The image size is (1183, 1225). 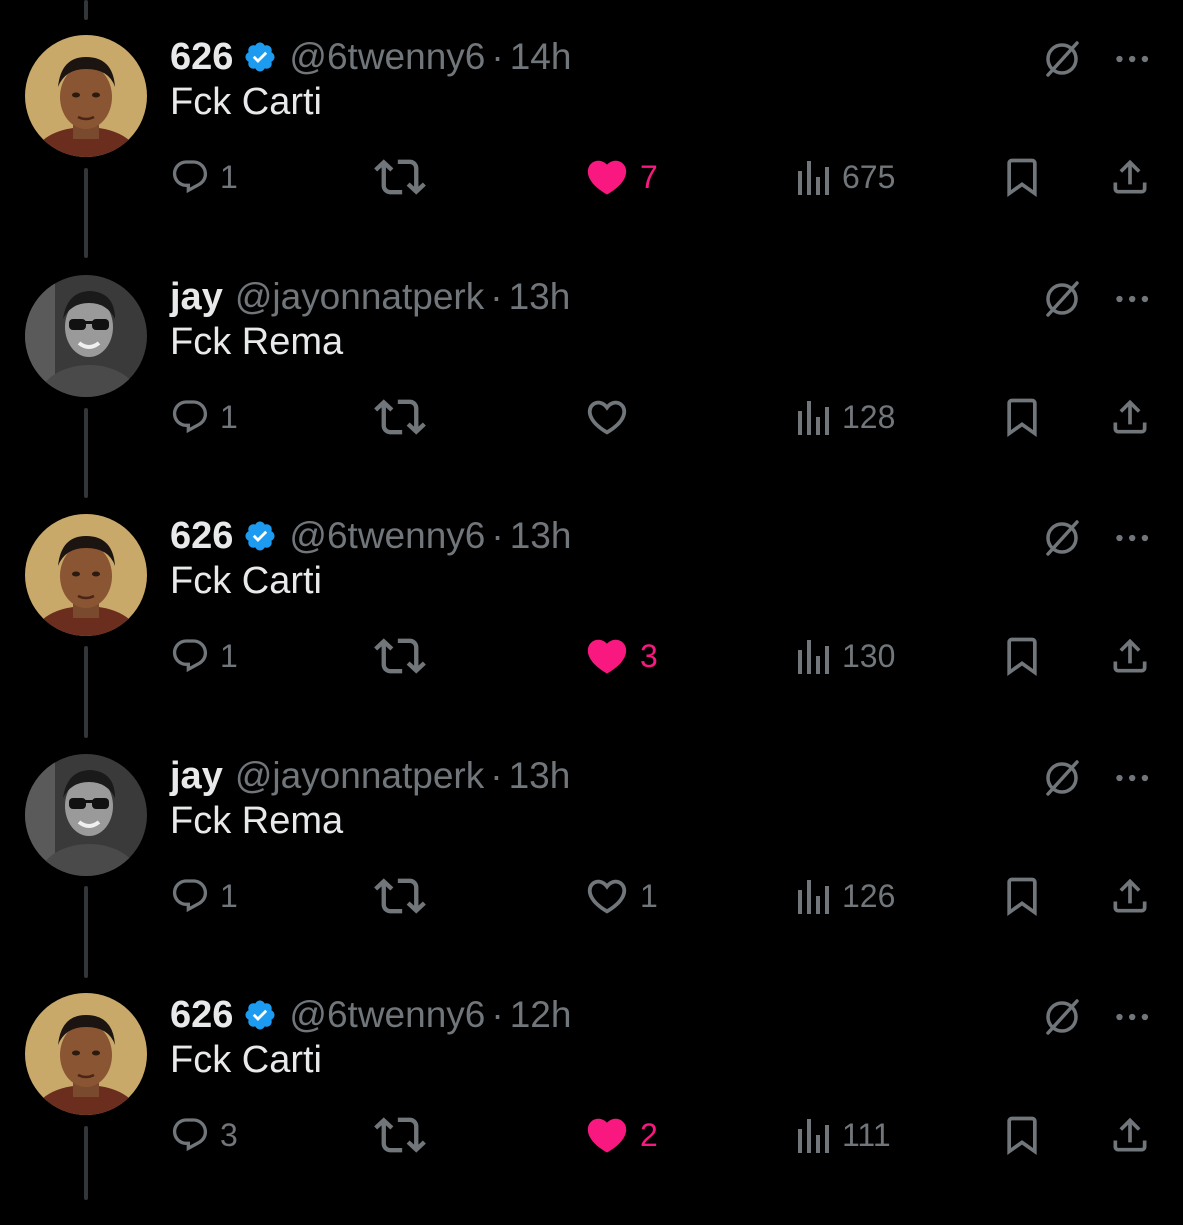 I want to click on like-count: 1, so click(x=649, y=895).